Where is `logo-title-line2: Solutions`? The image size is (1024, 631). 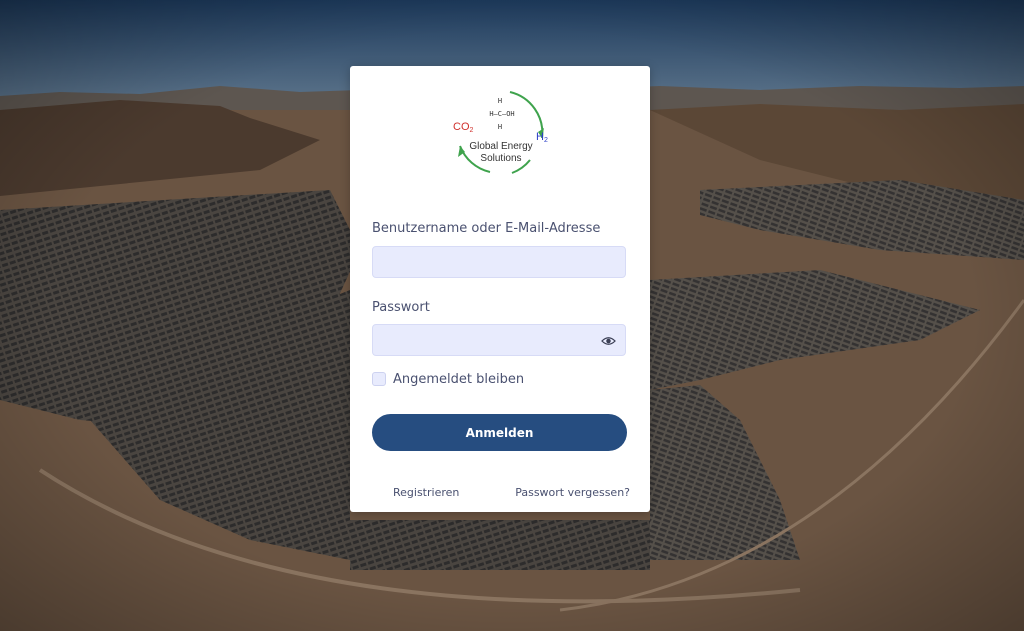
logo-title-line2: Solutions is located at coordinates (500, 158).